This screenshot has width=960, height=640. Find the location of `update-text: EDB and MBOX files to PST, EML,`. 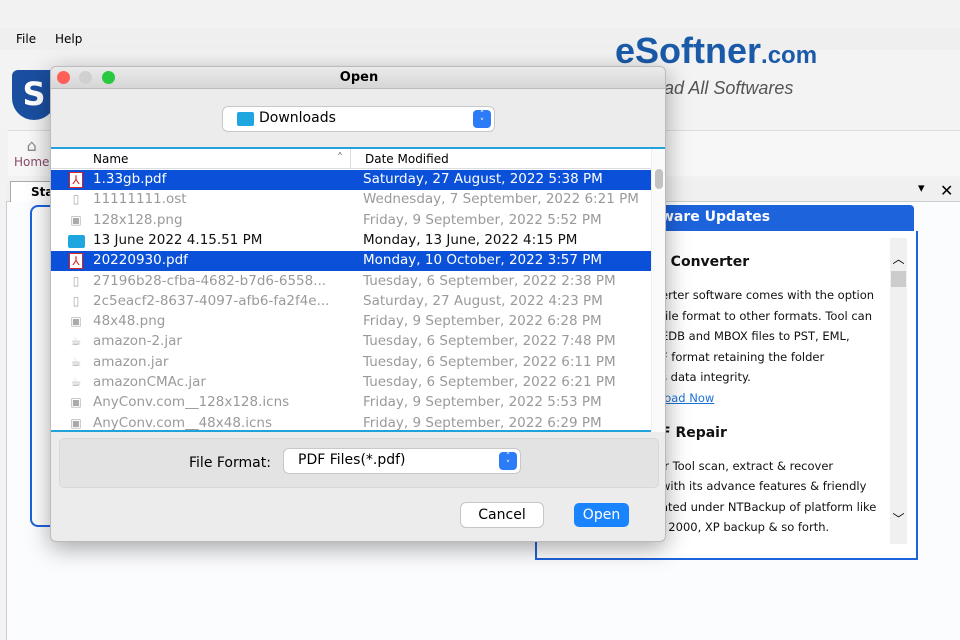

update-text: EDB and MBOX files to PST, EML, is located at coordinates (755, 336).